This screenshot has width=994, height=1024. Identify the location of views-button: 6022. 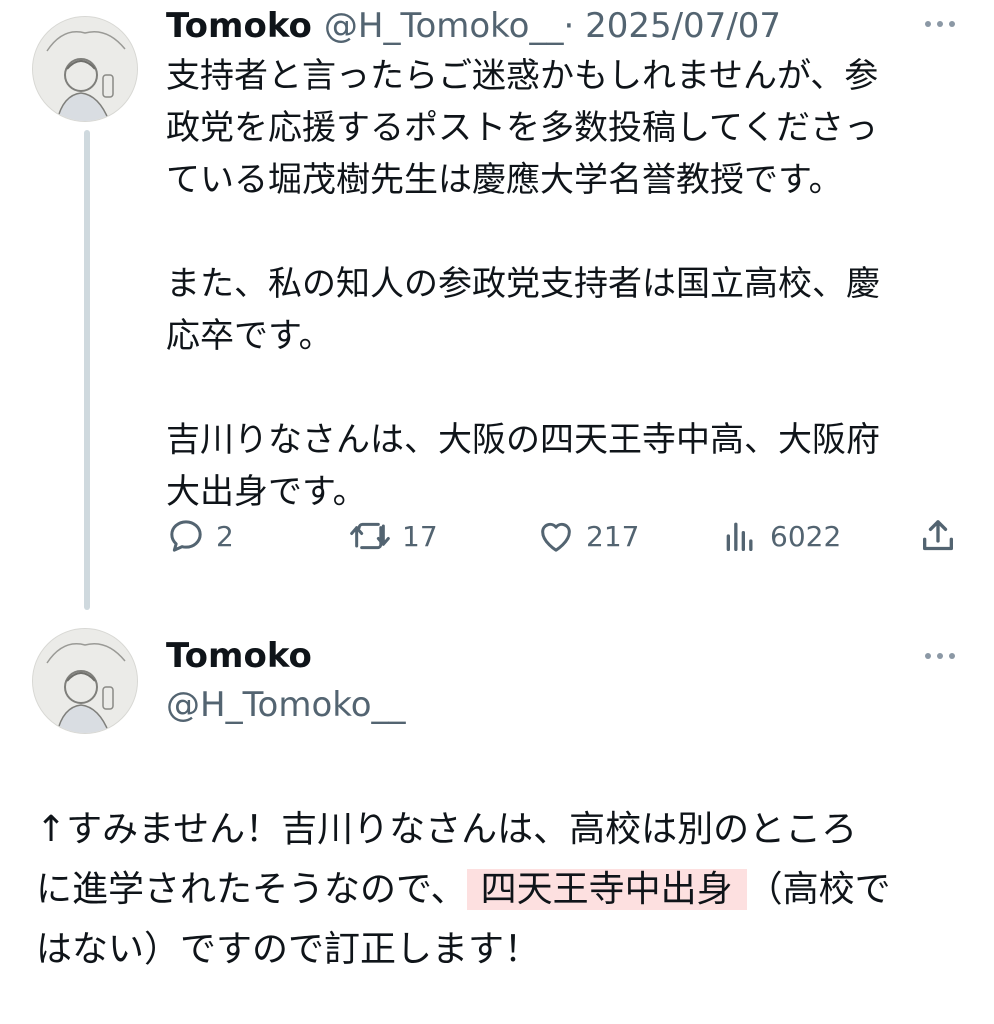
(780, 536).